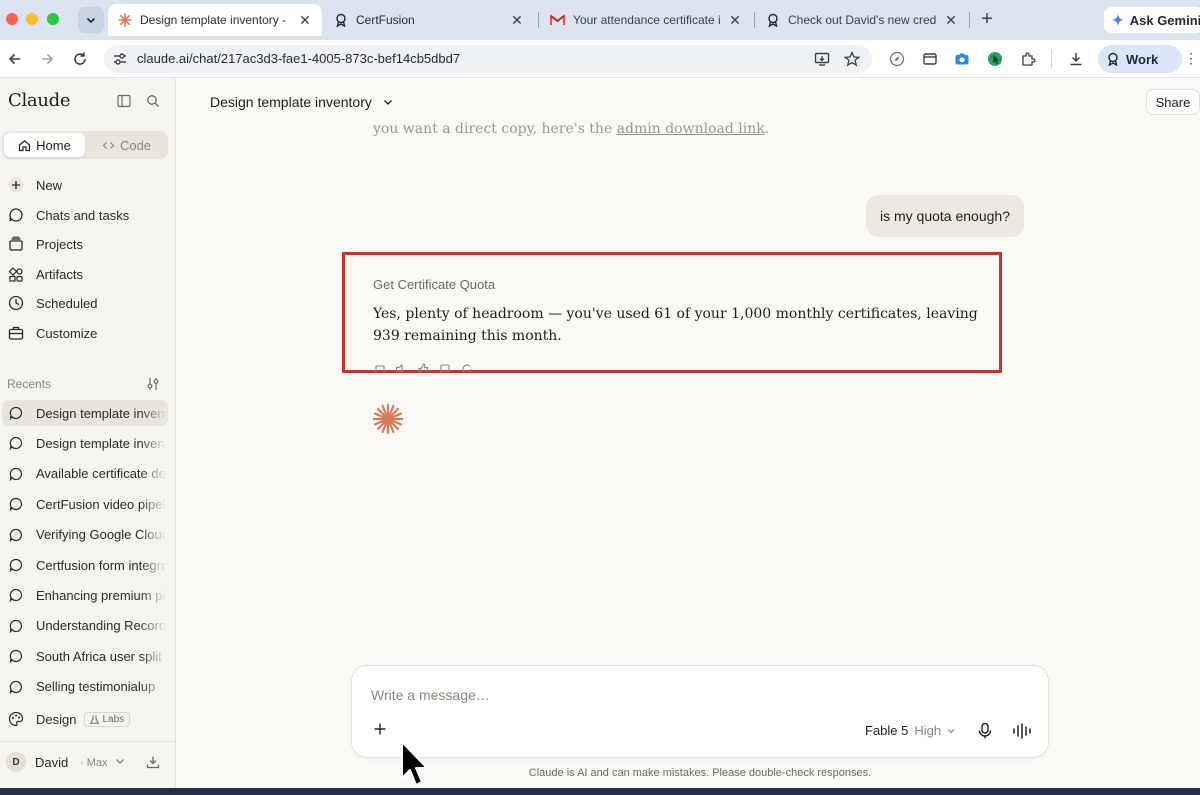 The width and height of the screenshot is (1200, 795). What do you see at coordinates (995, 59) in the screenshot?
I see `green-extension-icon` at bounding box center [995, 59].